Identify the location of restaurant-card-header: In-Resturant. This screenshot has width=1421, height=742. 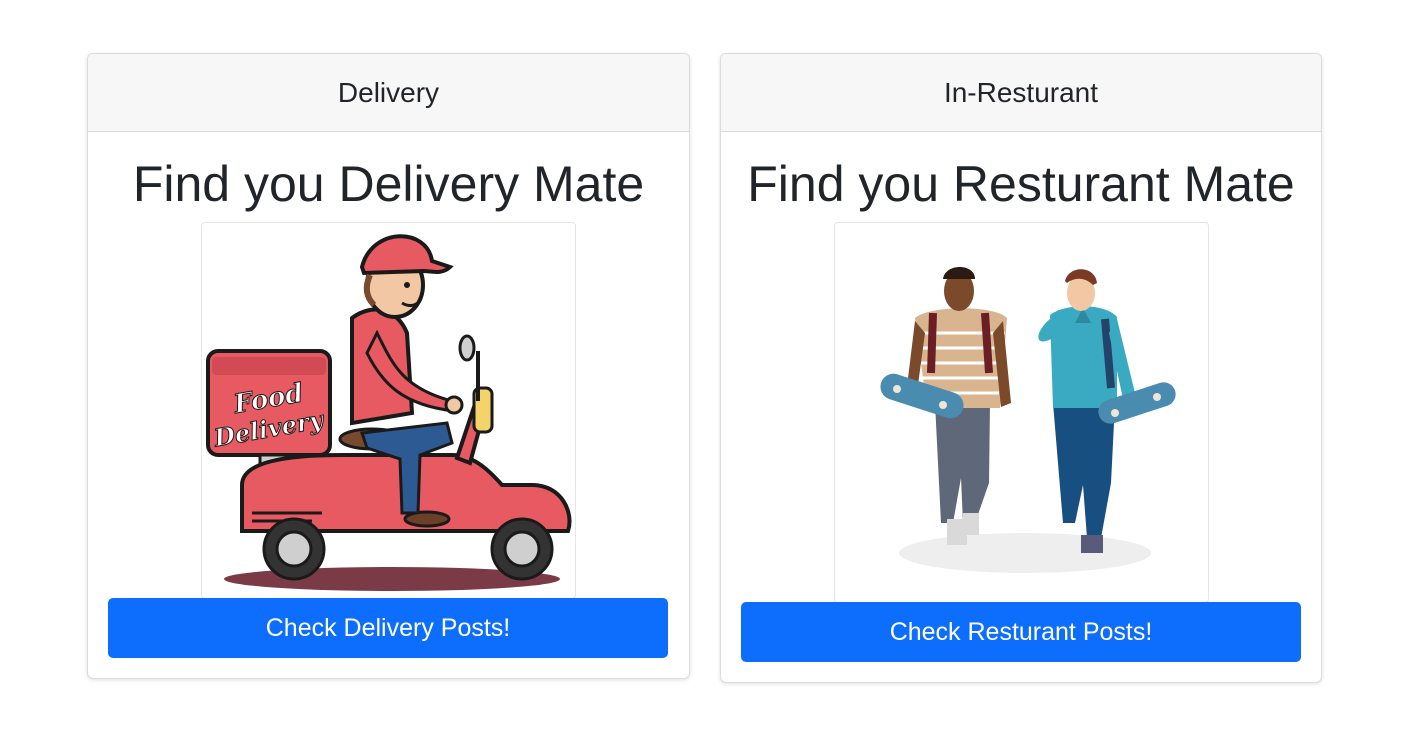
(1021, 93).